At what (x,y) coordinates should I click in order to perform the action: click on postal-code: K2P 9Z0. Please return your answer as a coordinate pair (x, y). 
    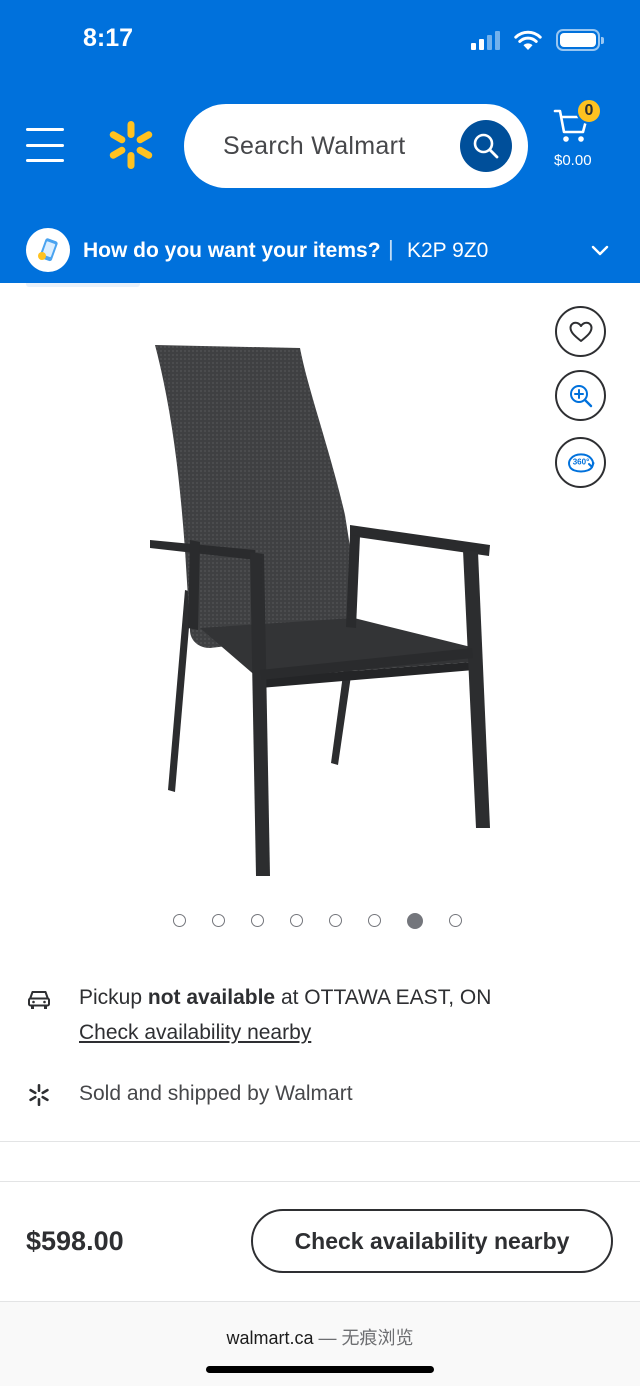
    Looking at the image, I should click on (448, 250).